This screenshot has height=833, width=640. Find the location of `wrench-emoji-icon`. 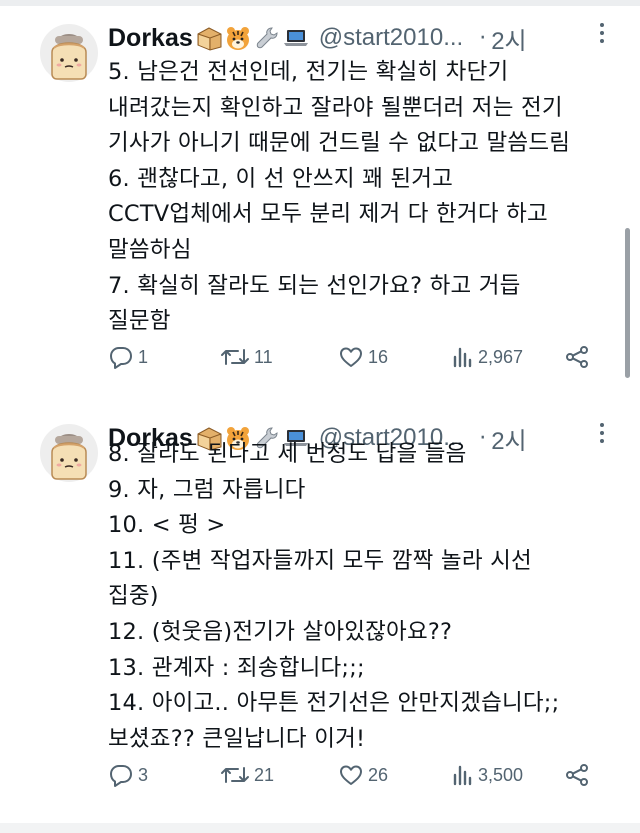

wrench-emoji-icon is located at coordinates (267, 38).